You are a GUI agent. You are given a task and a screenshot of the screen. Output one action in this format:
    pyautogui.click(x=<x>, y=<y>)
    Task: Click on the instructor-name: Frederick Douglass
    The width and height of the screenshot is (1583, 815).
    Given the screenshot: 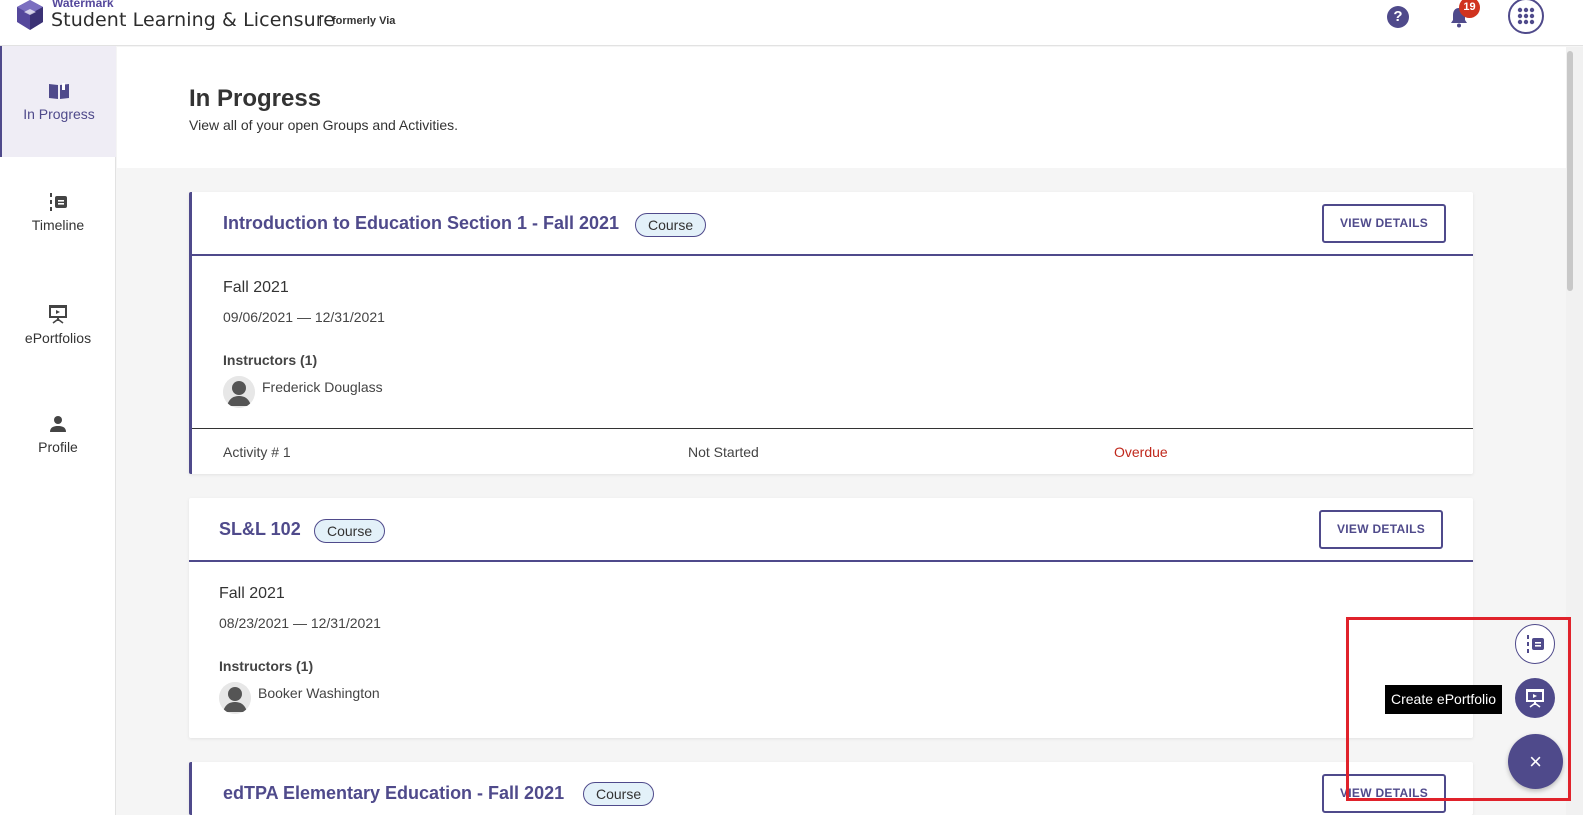 What is the action you would take?
    pyautogui.click(x=322, y=387)
    